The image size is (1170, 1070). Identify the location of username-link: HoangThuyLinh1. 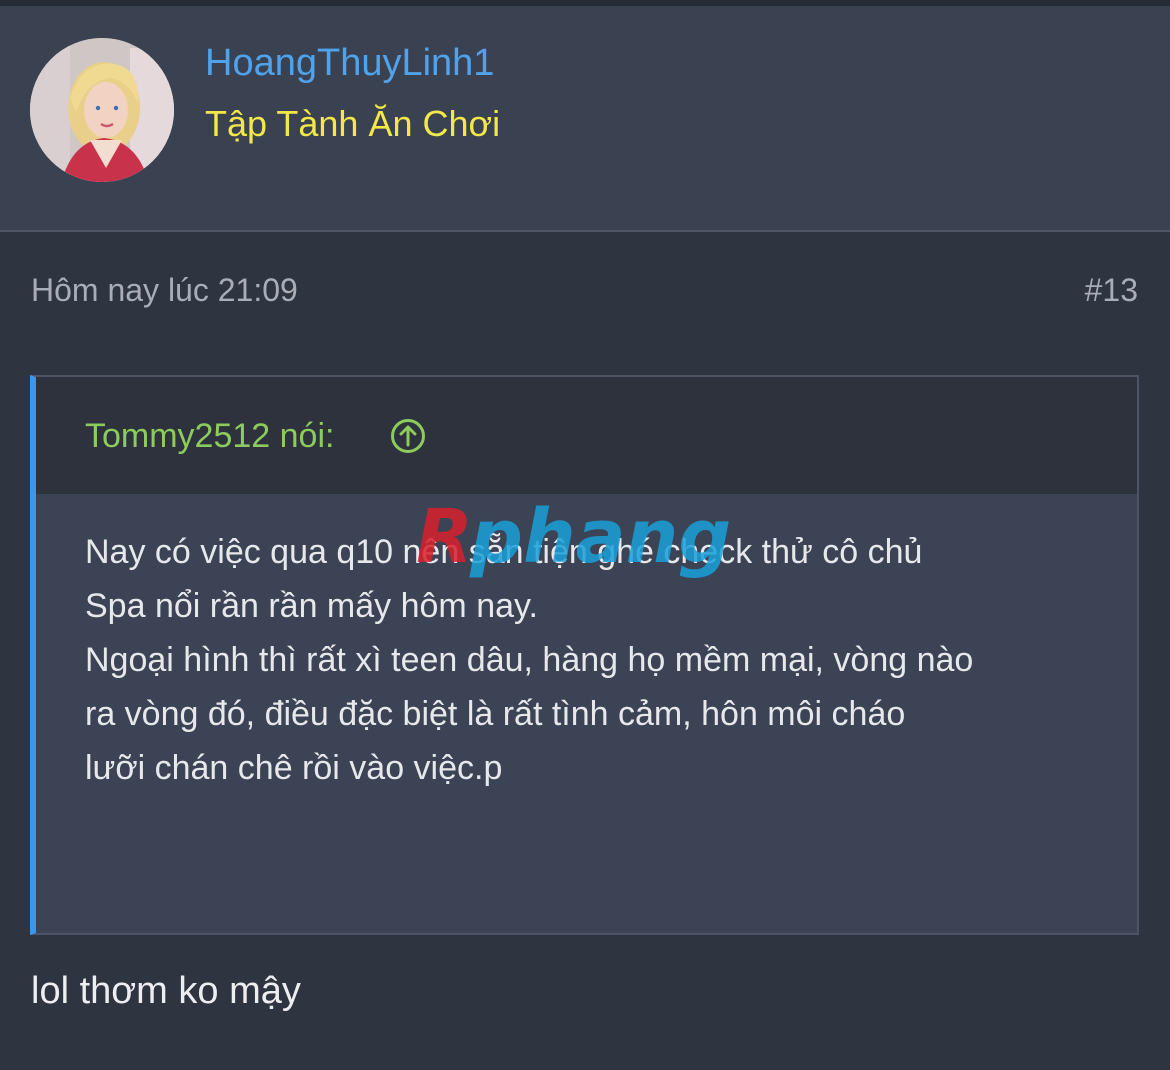
(349, 63).